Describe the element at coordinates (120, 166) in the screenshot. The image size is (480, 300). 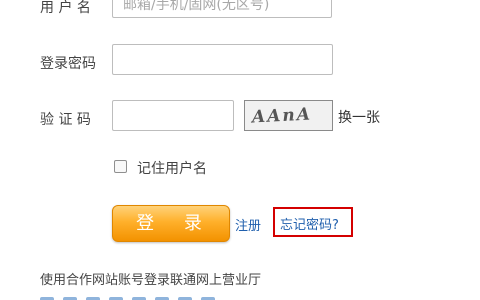
I see `remember-checkbox` at that location.